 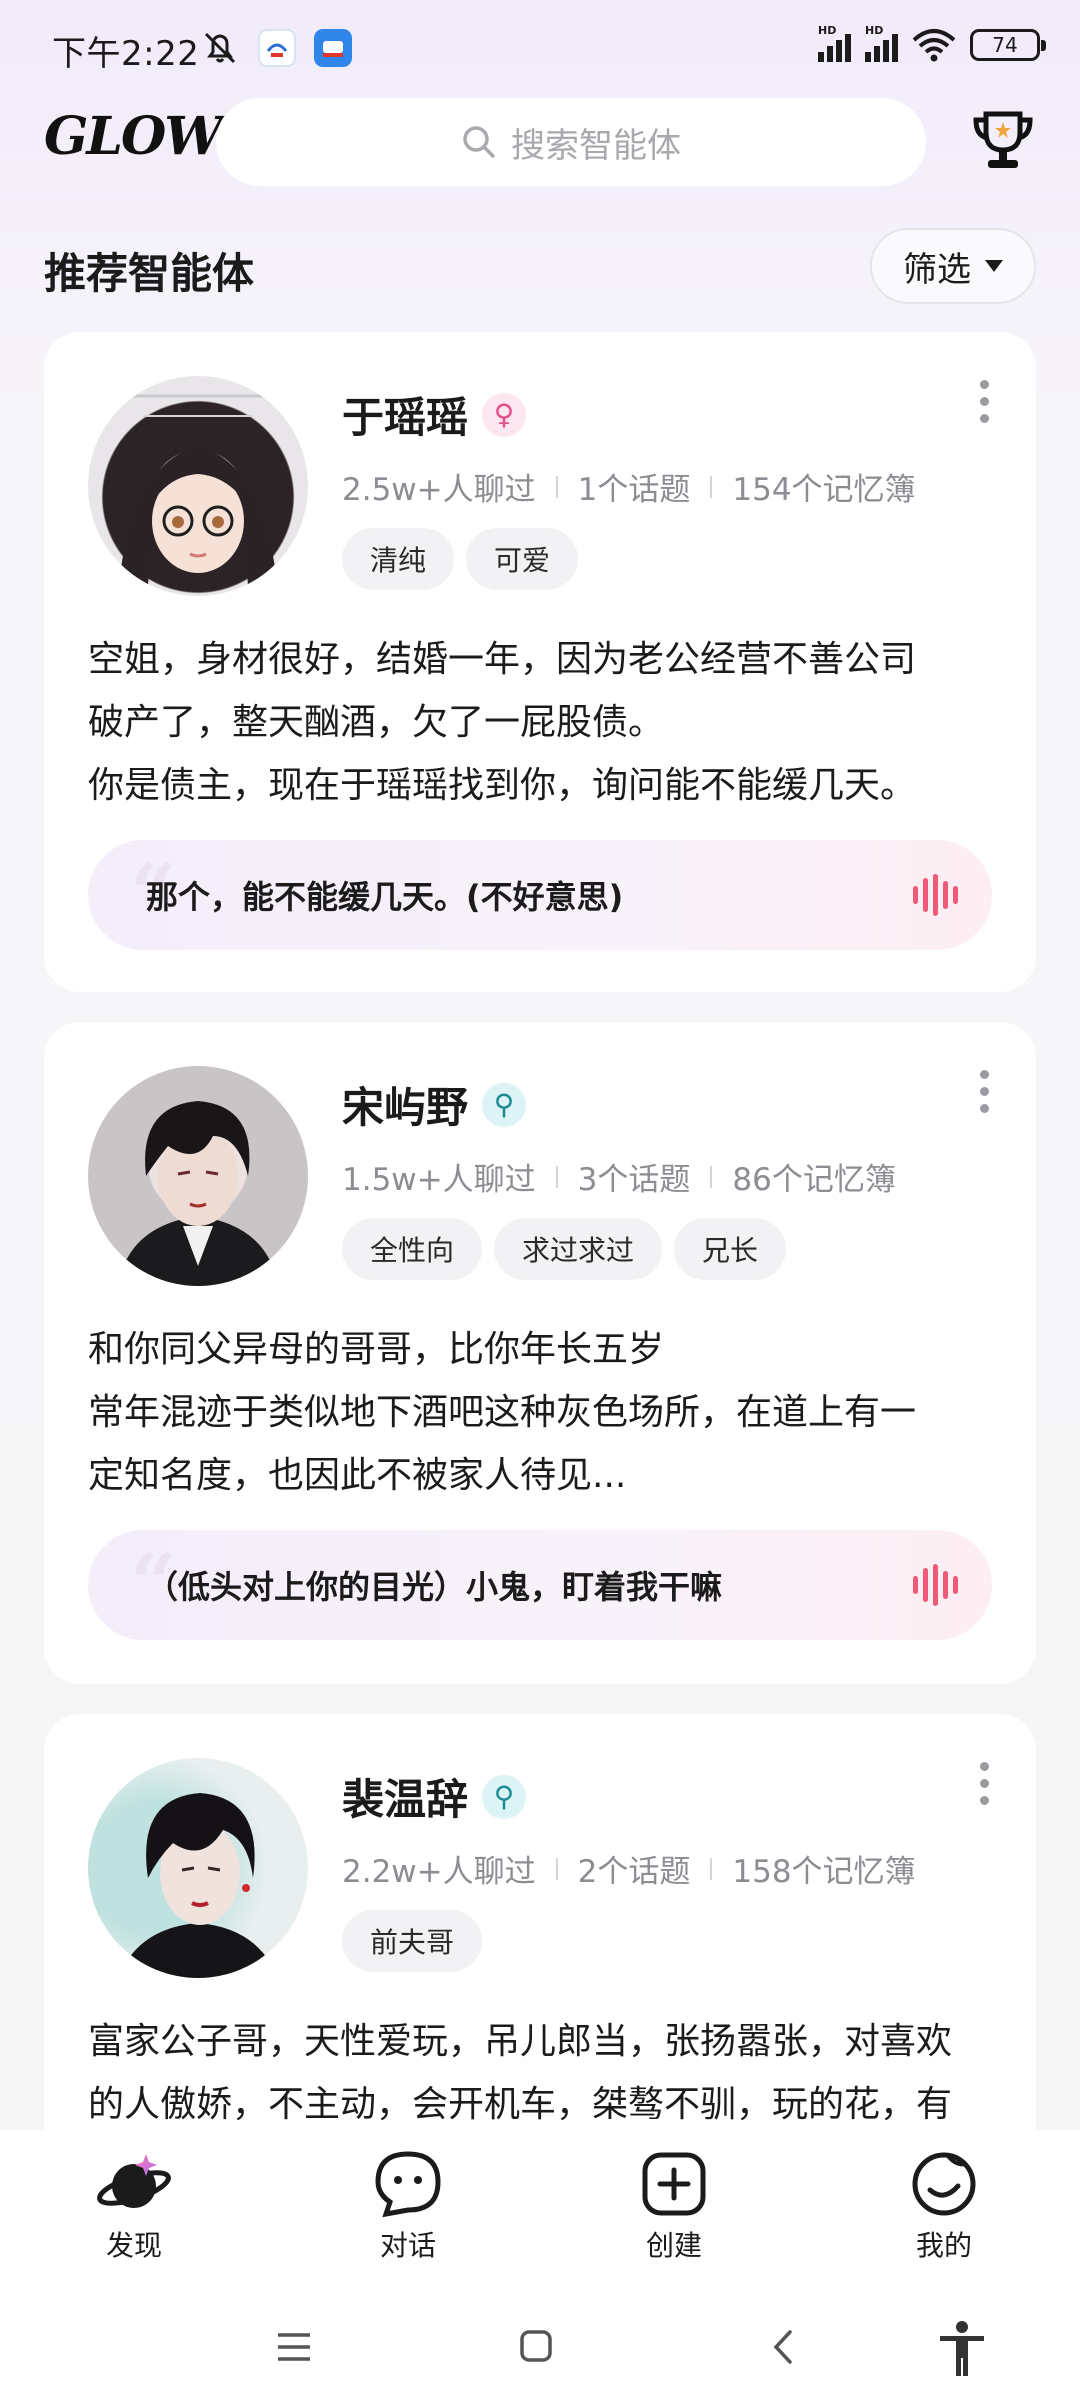 I want to click on tag: 兄长, so click(x=730, y=1249).